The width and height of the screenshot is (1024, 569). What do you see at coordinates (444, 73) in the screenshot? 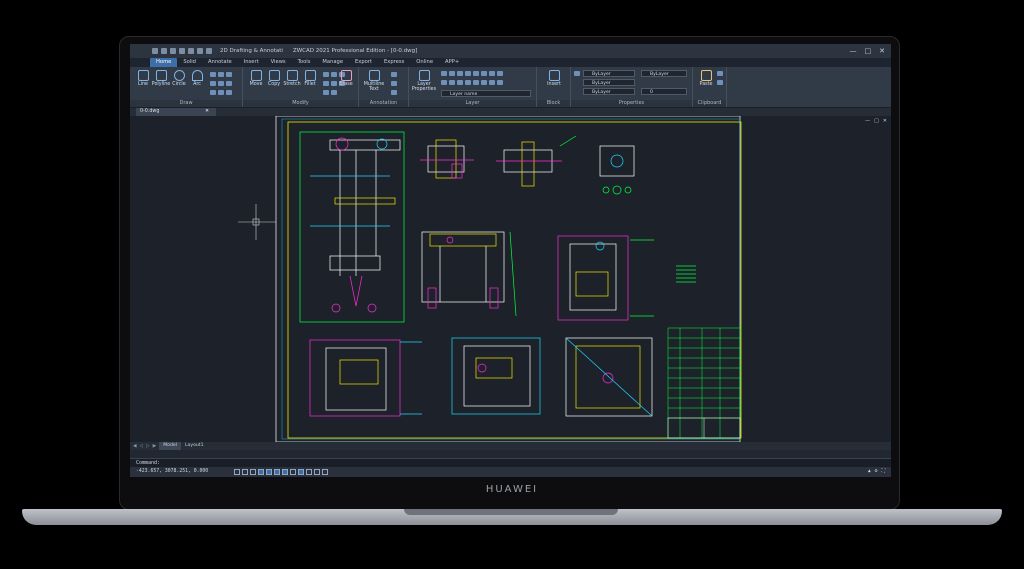
I see `layer-tool-1-icon` at bounding box center [444, 73].